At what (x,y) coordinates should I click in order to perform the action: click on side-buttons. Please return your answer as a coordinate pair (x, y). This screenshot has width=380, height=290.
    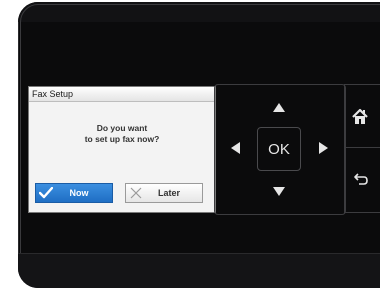
    Looking at the image, I should click on (362, 148).